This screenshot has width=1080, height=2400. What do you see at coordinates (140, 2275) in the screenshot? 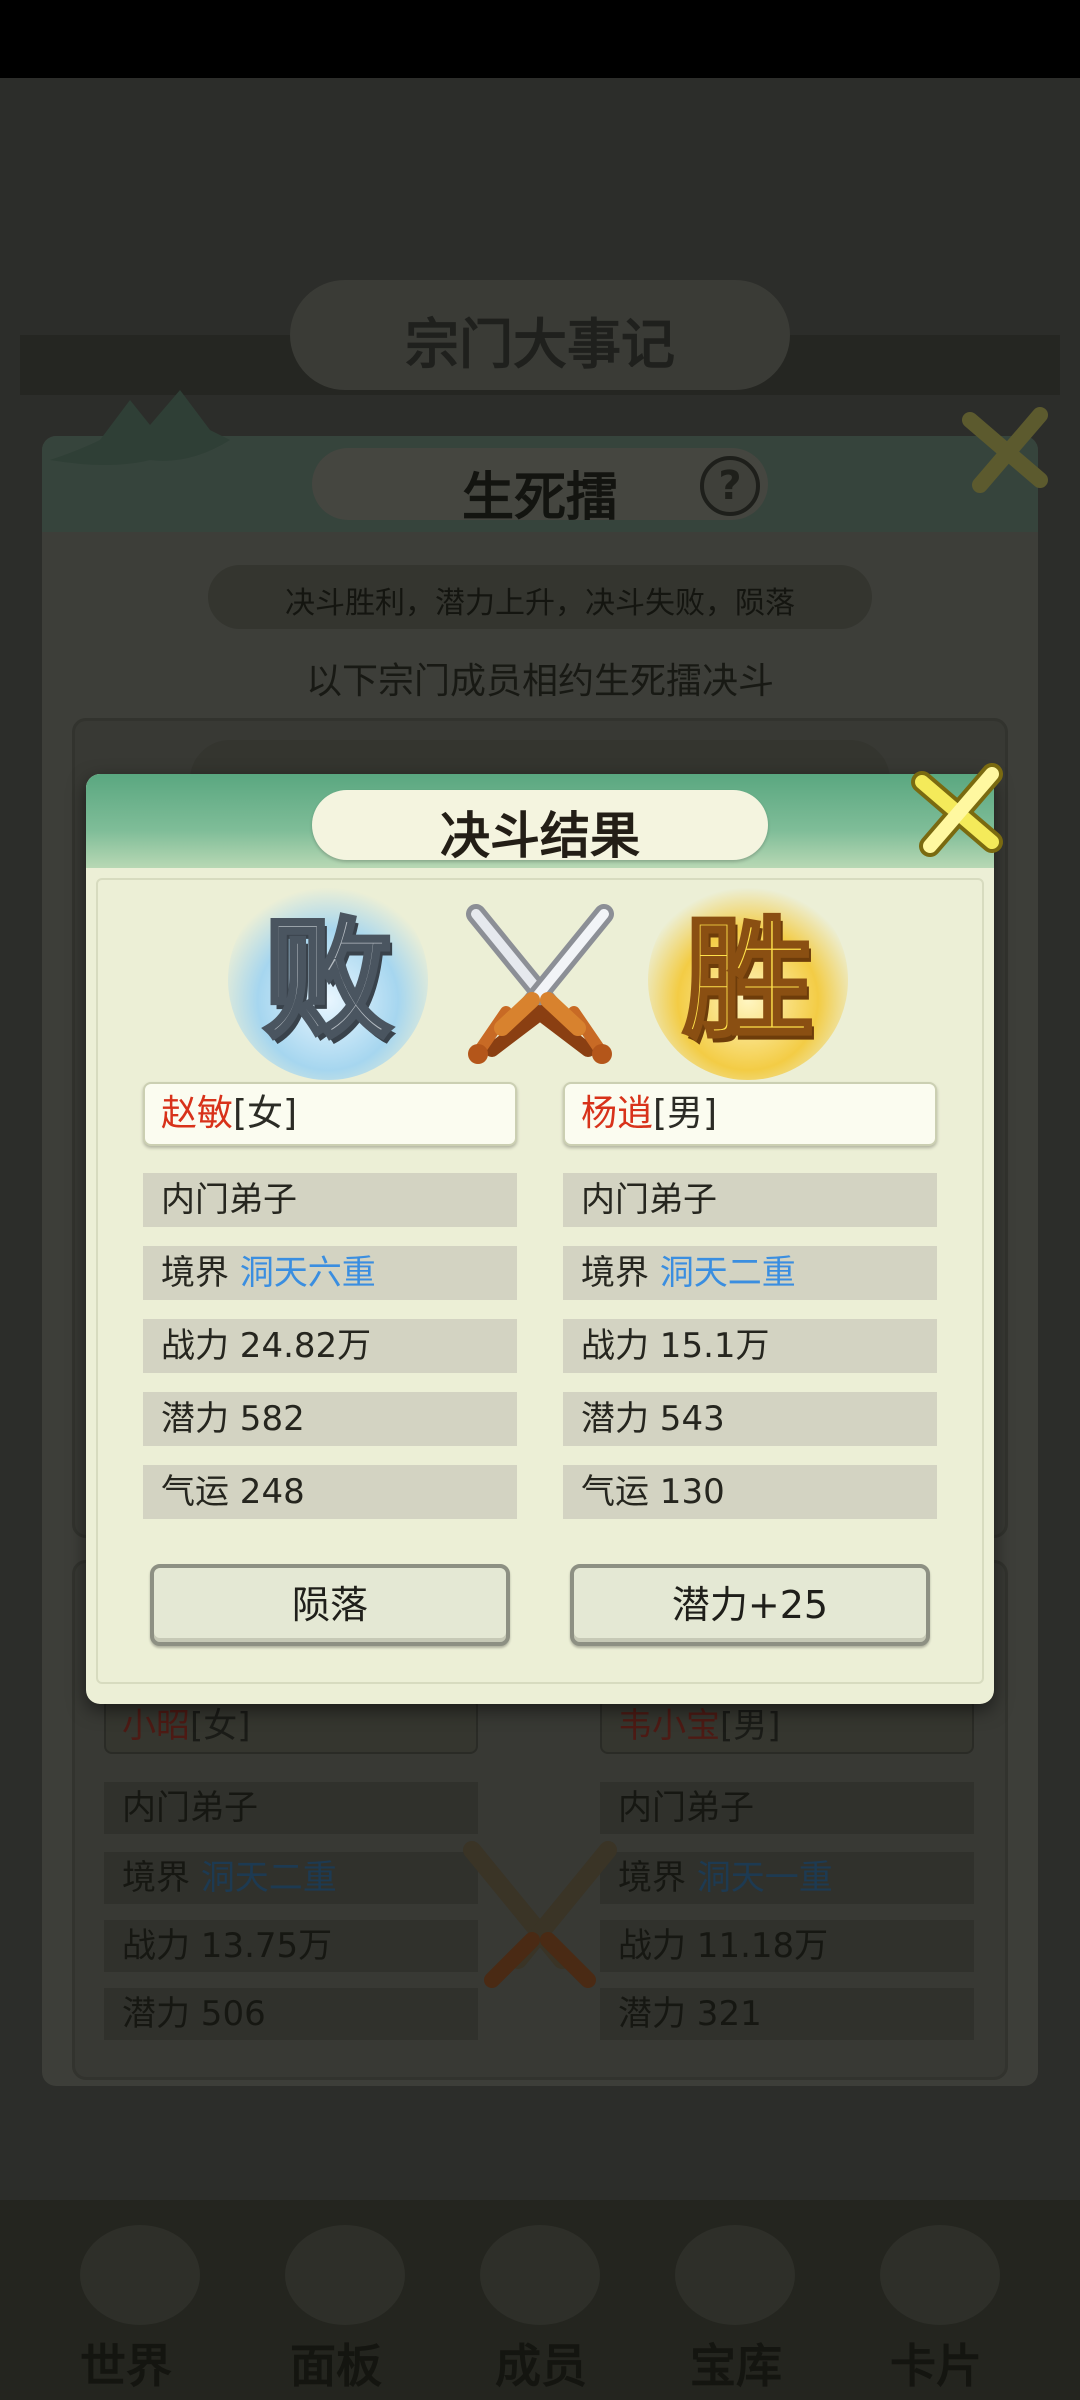
I see `world-icon` at bounding box center [140, 2275].